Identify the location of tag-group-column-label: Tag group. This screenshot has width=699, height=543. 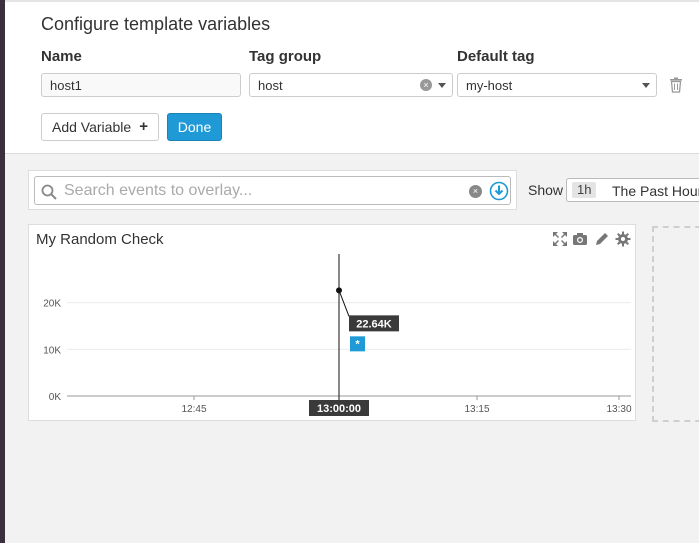
(285, 56).